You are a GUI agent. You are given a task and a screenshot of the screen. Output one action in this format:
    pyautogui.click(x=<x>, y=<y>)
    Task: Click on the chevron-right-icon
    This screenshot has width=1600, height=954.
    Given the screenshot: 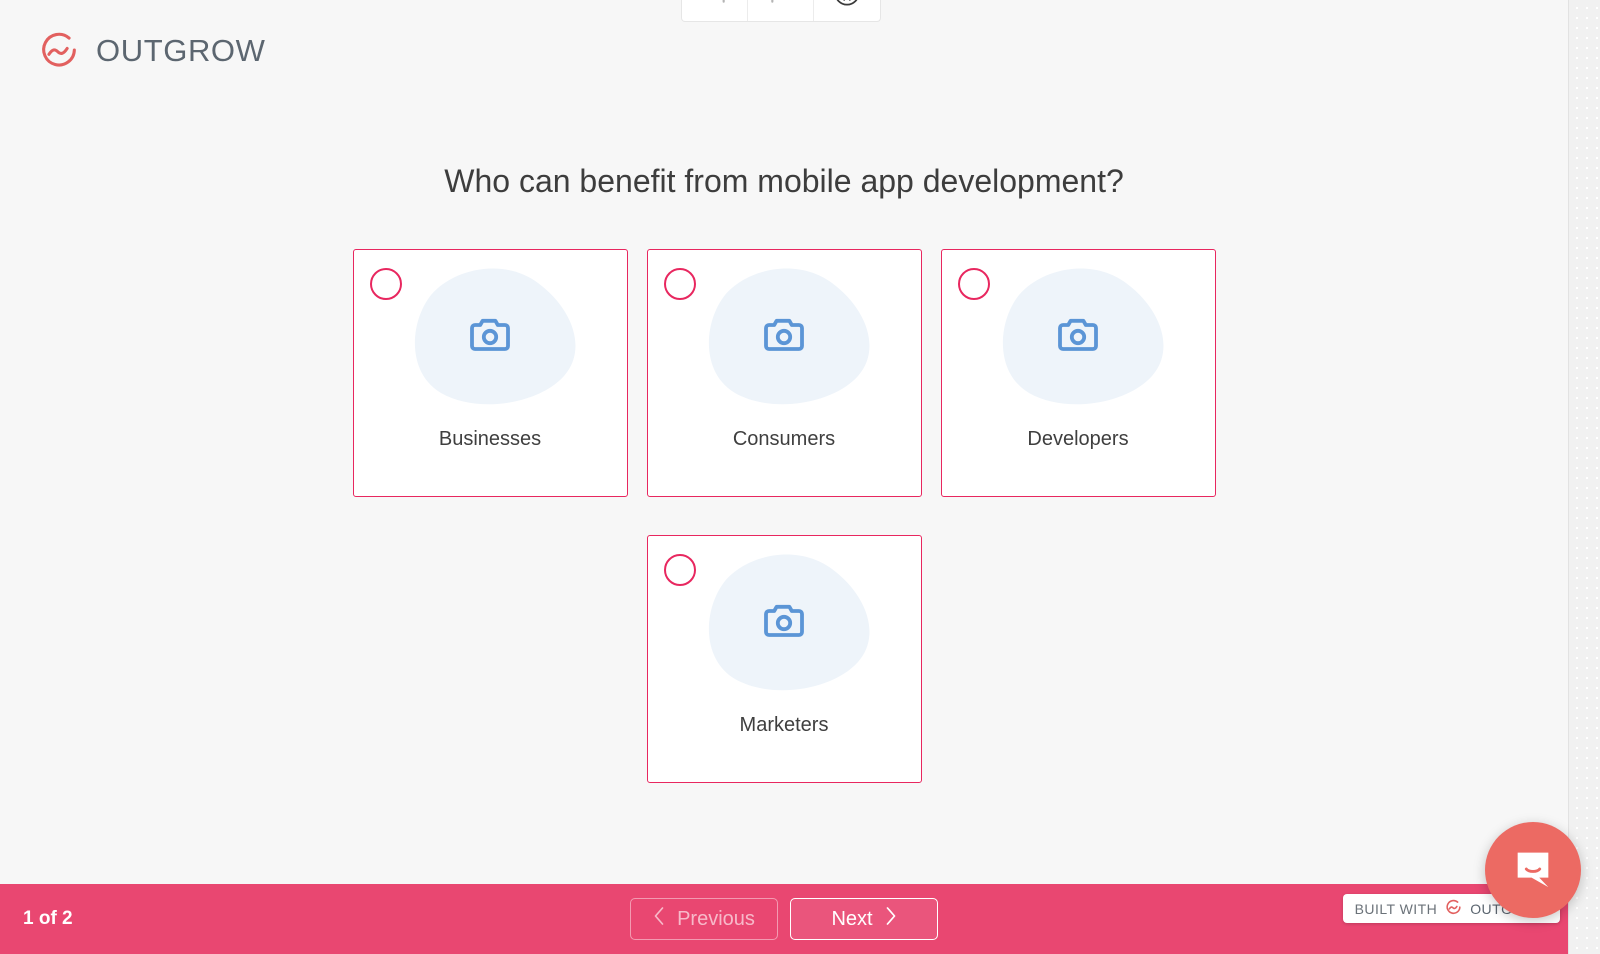 What is the action you would take?
    pyautogui.click(x=890, y=919)
    